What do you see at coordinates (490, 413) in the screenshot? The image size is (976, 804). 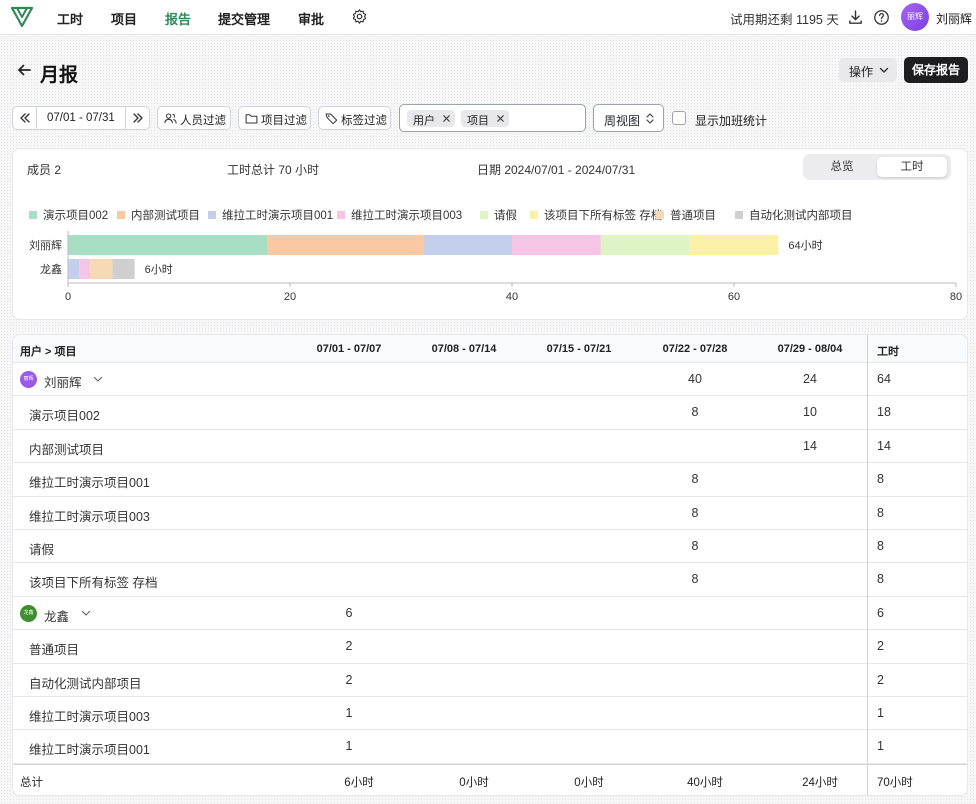 I see `table-project-row: 演示项目002 8 10 18` at bounding box center [490, 413].